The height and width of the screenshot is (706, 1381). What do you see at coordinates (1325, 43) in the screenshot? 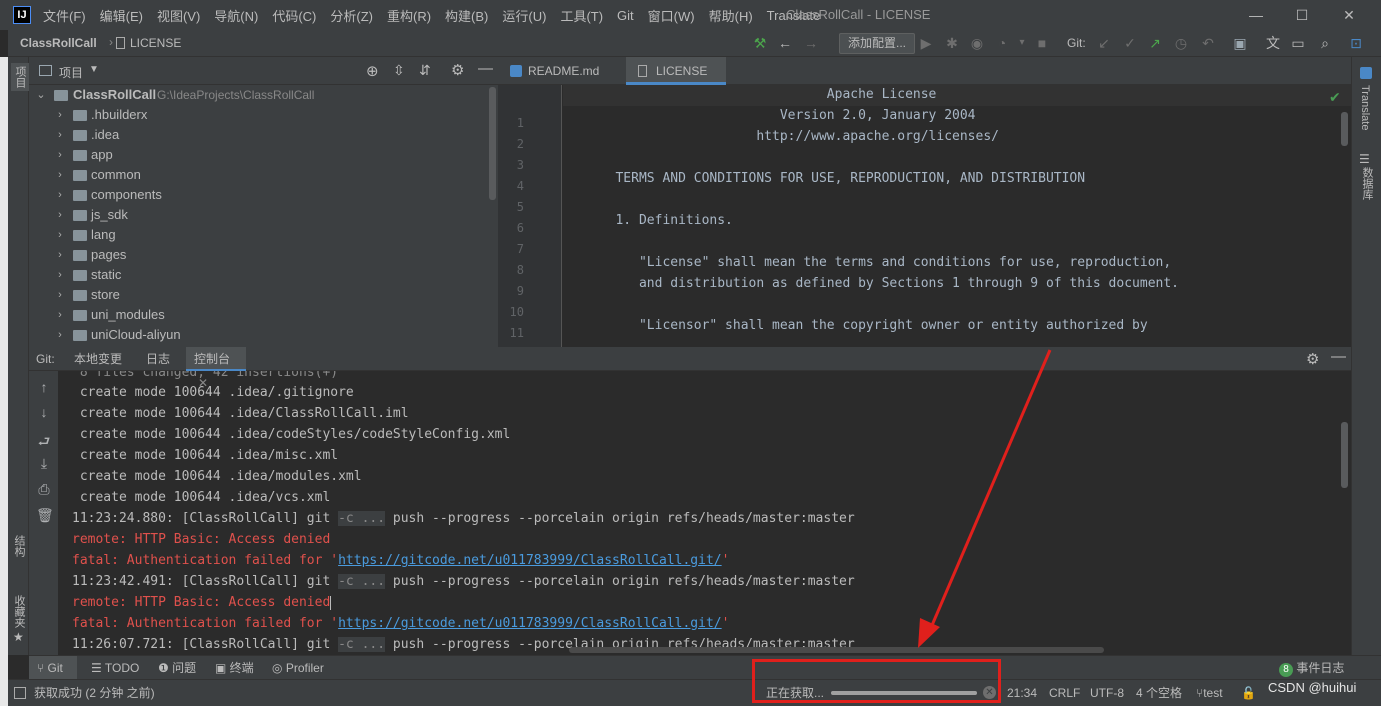
I see `search-icon: ⌕` at bounding box center [1325, 43].